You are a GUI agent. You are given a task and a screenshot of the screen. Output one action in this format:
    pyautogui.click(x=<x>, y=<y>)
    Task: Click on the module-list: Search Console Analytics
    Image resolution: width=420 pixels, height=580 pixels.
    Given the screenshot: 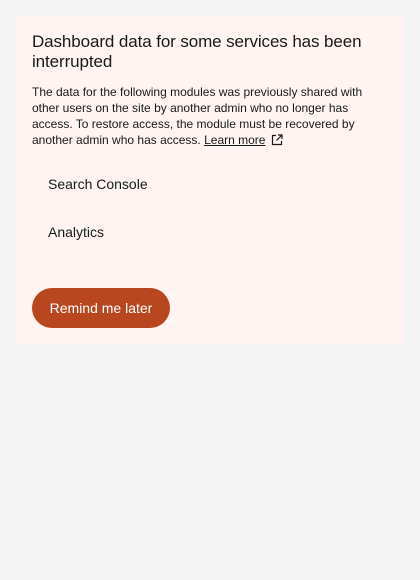 What is the action you would take?
    pyautogui.click(x=210, y=208)
    